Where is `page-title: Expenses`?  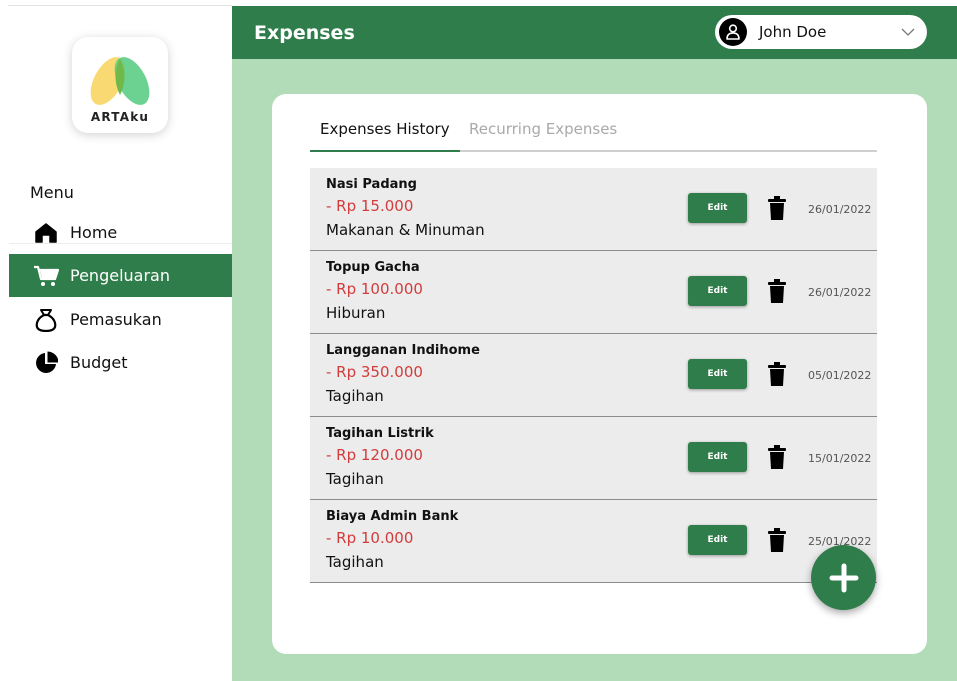
page-title: Expenses is located at coordinates (304, 33).